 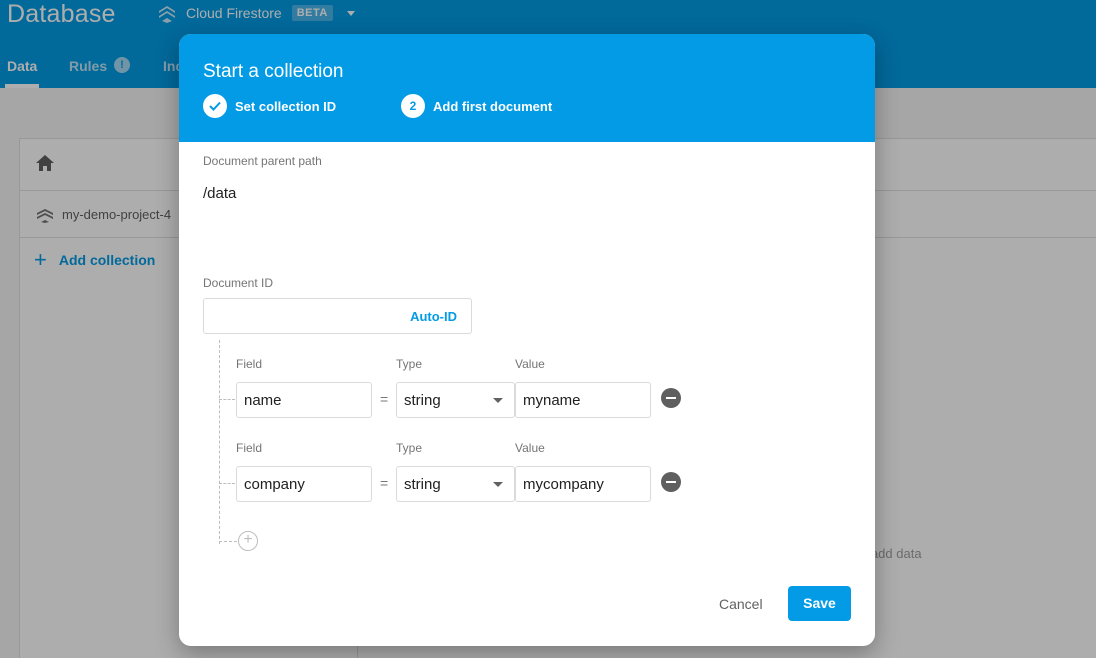 What do you see at coordinates (304, 484) in the screenshot?
I see `field-name-input: company` at bounding box center [304, 484].